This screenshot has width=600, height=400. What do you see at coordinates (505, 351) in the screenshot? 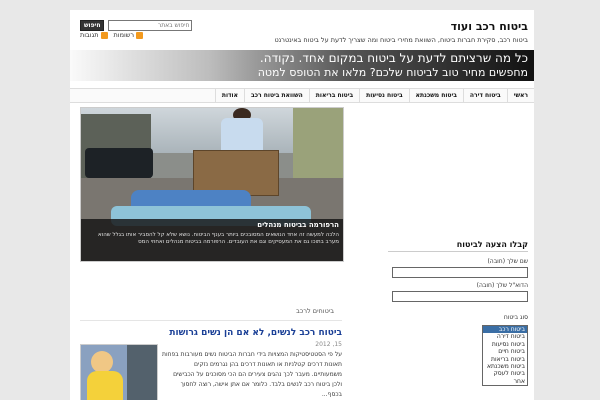
I see `insurance-option: ביטוח חיים` at bounding box center [505, 351].